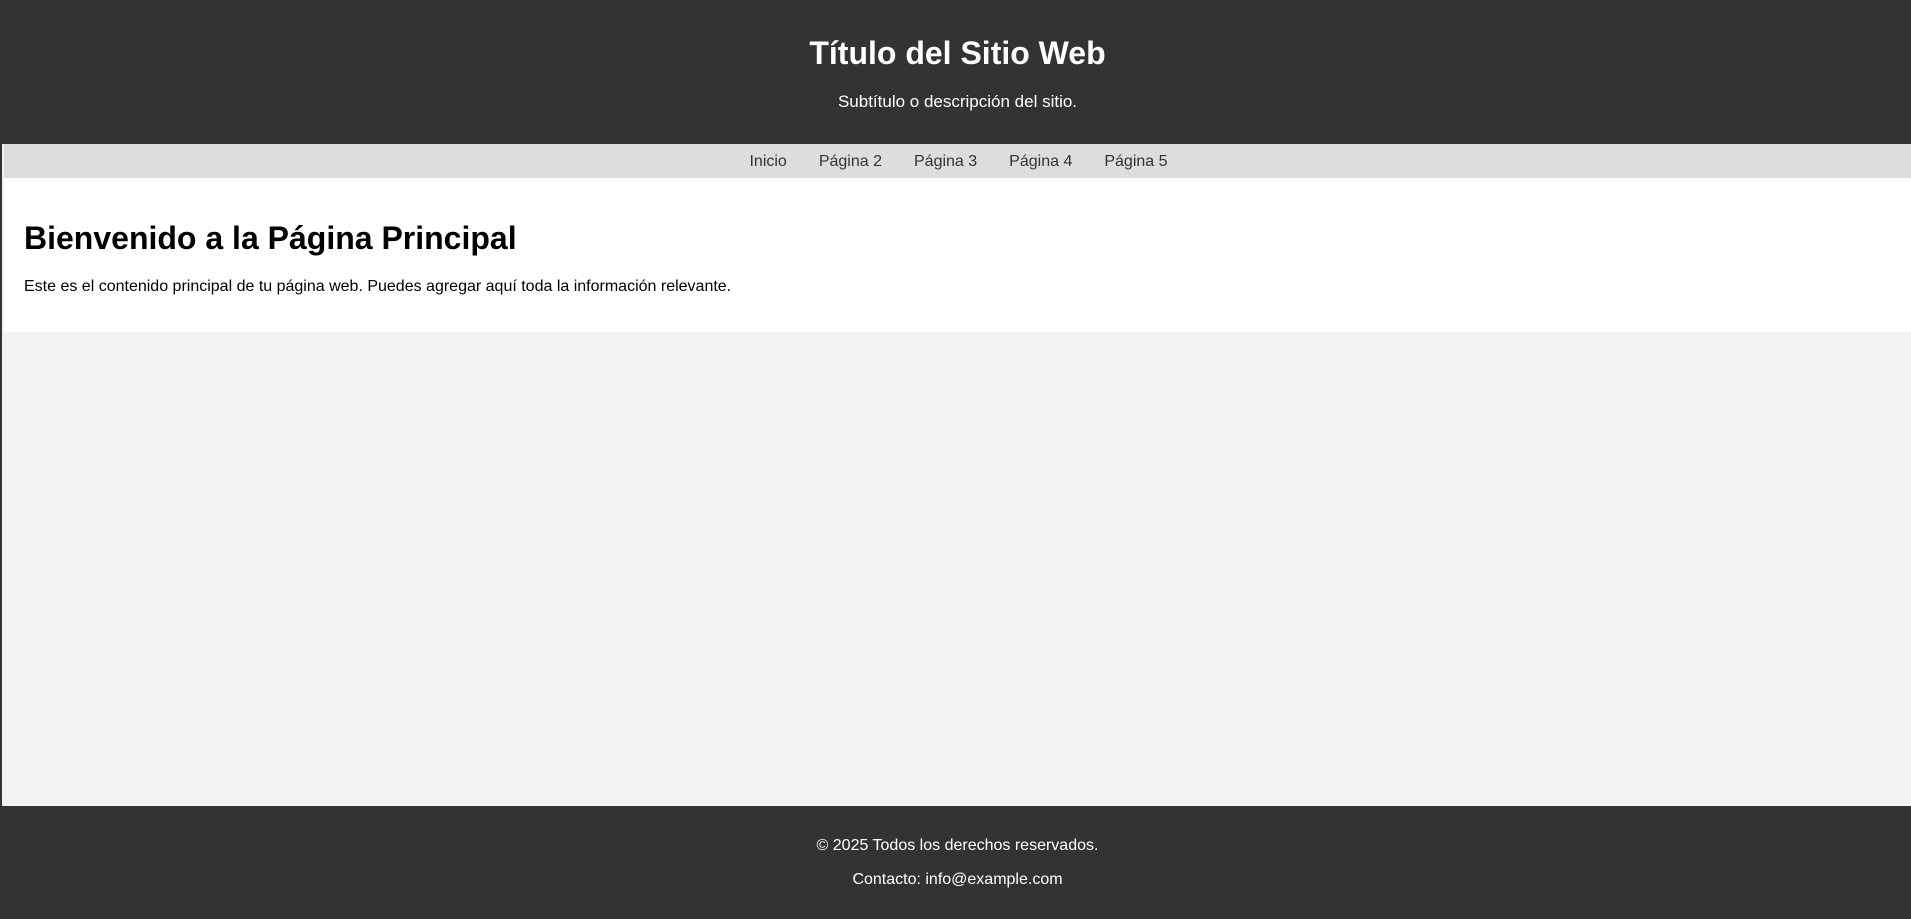 The width and height of the screenshot is (1911, 919). Describe the element at coordinates (850, 161) in the screenshot. I see `nav-link-pagina-2: Página 2` at that location.